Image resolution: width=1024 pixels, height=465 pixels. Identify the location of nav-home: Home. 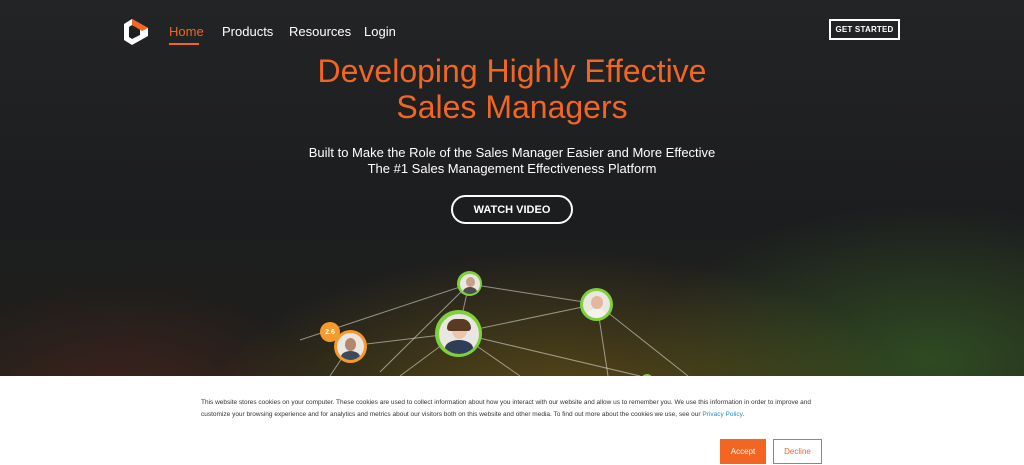
(186, 34).